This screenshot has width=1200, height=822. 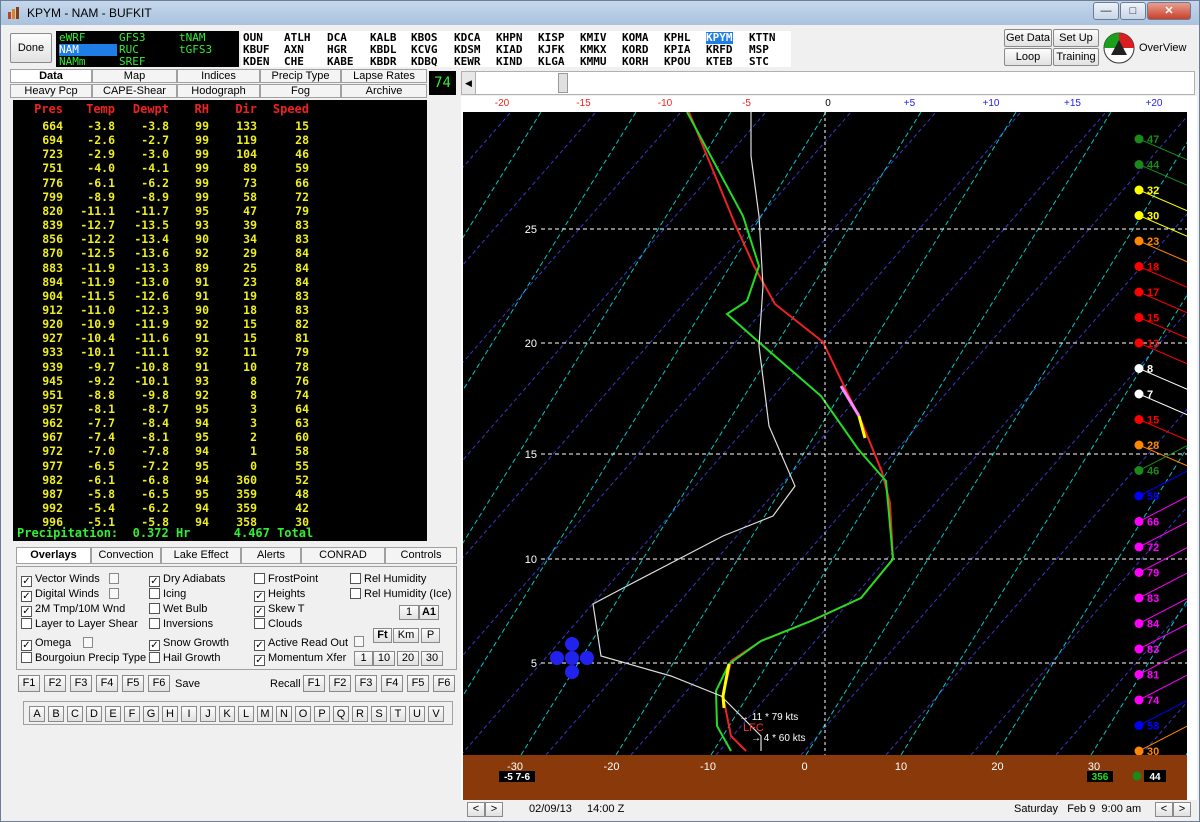 I want to click on station-kteb: KTEB, so click(x=719, y=62).